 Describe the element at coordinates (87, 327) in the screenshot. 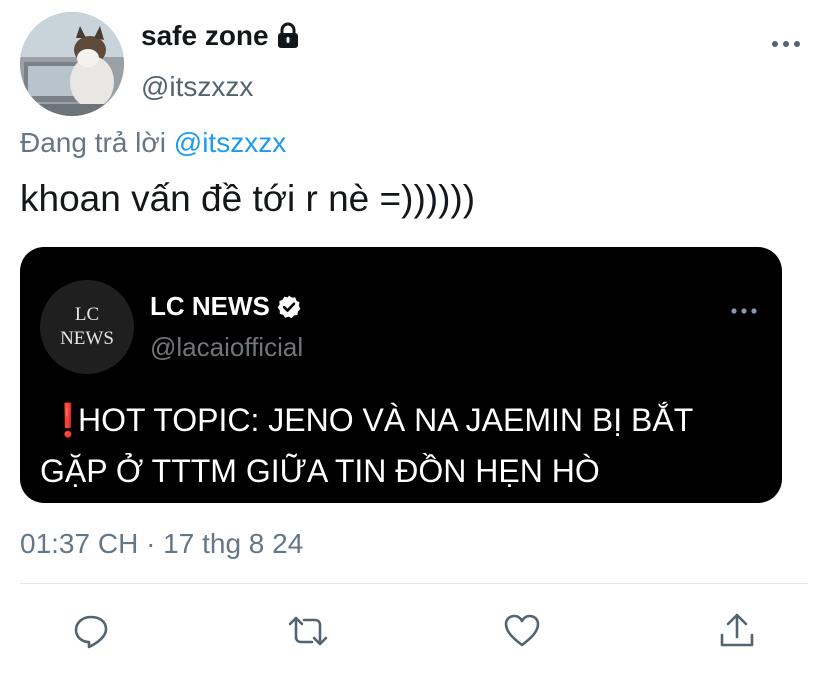

I see `quoted-avatar: LC NEWS` at that location.